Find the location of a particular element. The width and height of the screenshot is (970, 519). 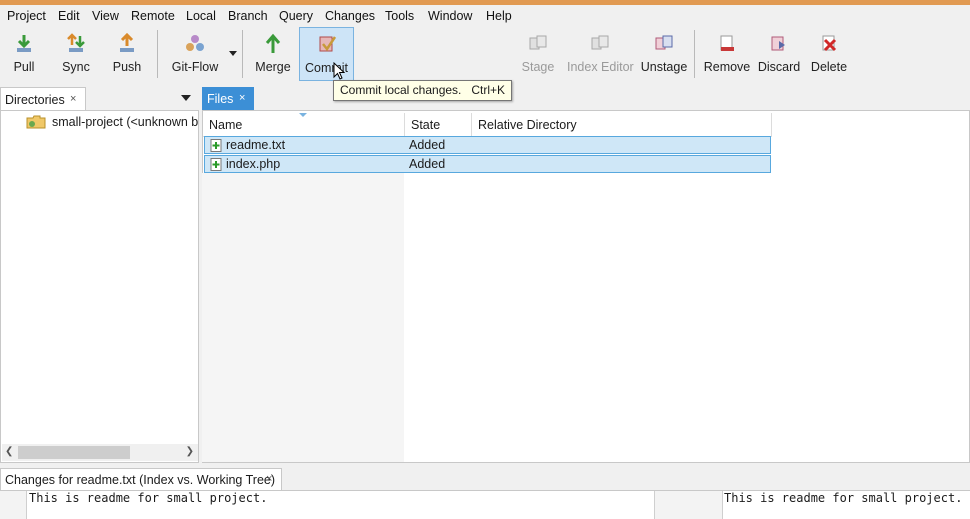

column-header-name: Name is located at coordinates (304, 125).